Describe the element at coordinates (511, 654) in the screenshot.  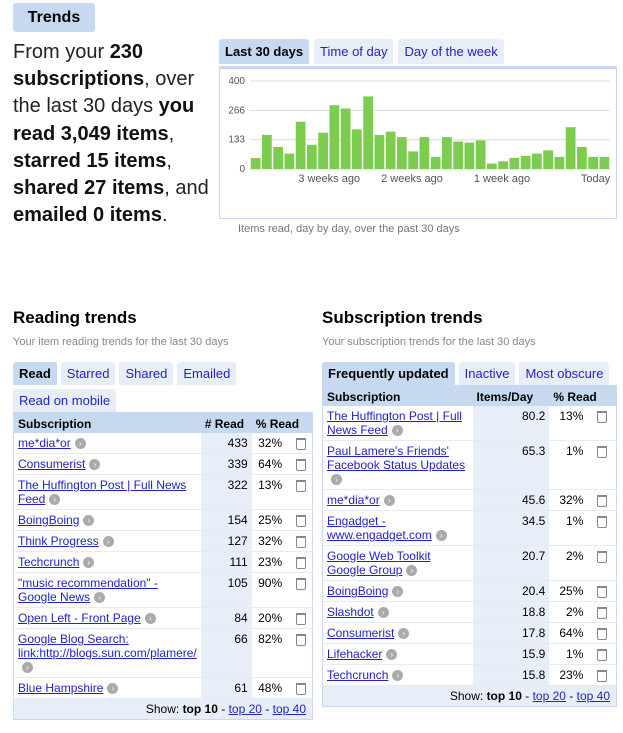
I see `row-count: 15.9` at that location.